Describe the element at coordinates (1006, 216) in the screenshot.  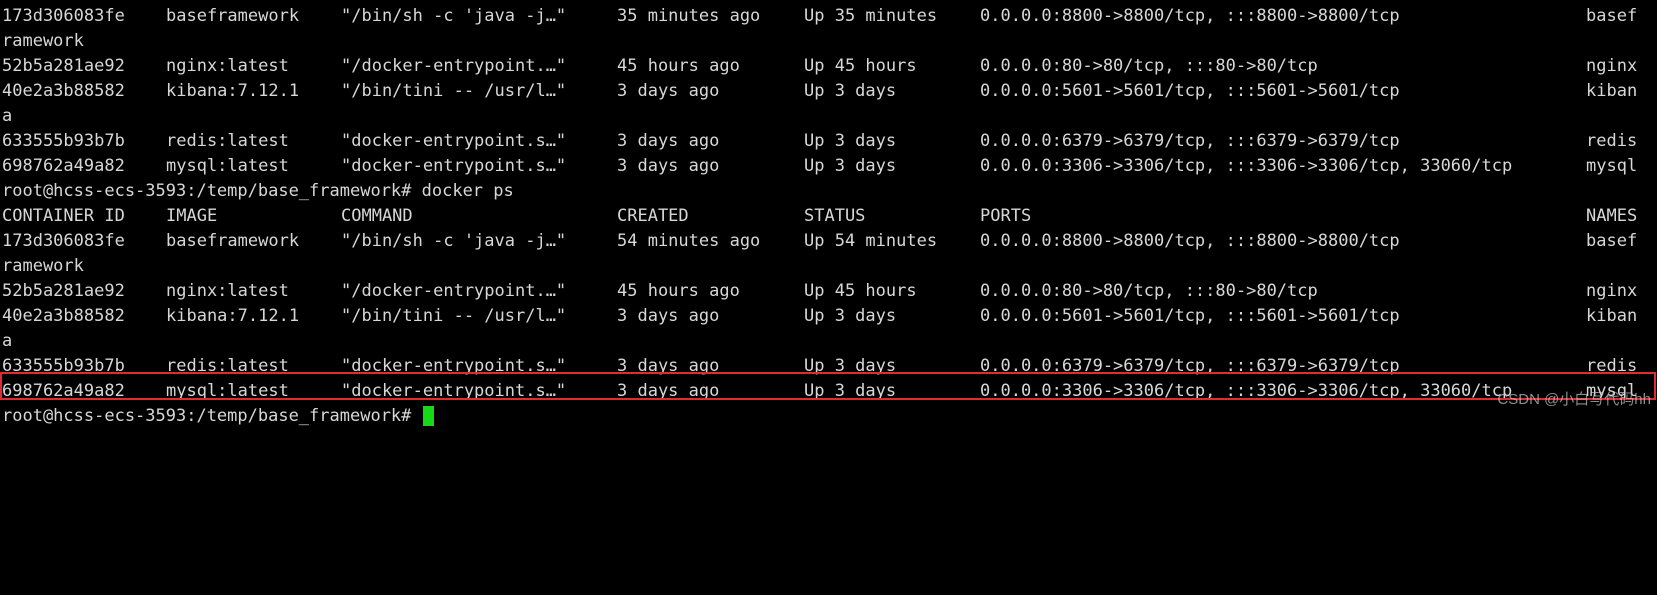
I see `header-ports: PORTS` at that location.